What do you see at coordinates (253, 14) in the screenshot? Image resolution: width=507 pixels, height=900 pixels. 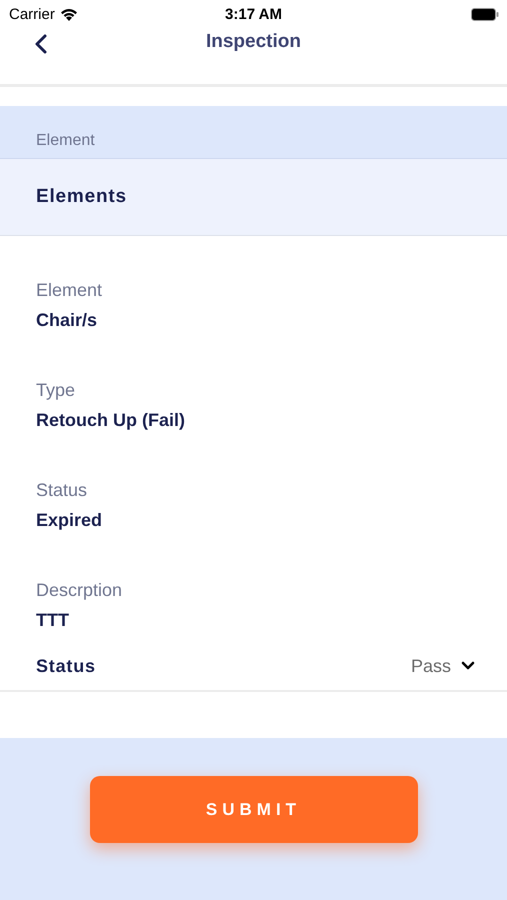 I see `clock-time: 3:17 AM` at bounding box center [253, 14].